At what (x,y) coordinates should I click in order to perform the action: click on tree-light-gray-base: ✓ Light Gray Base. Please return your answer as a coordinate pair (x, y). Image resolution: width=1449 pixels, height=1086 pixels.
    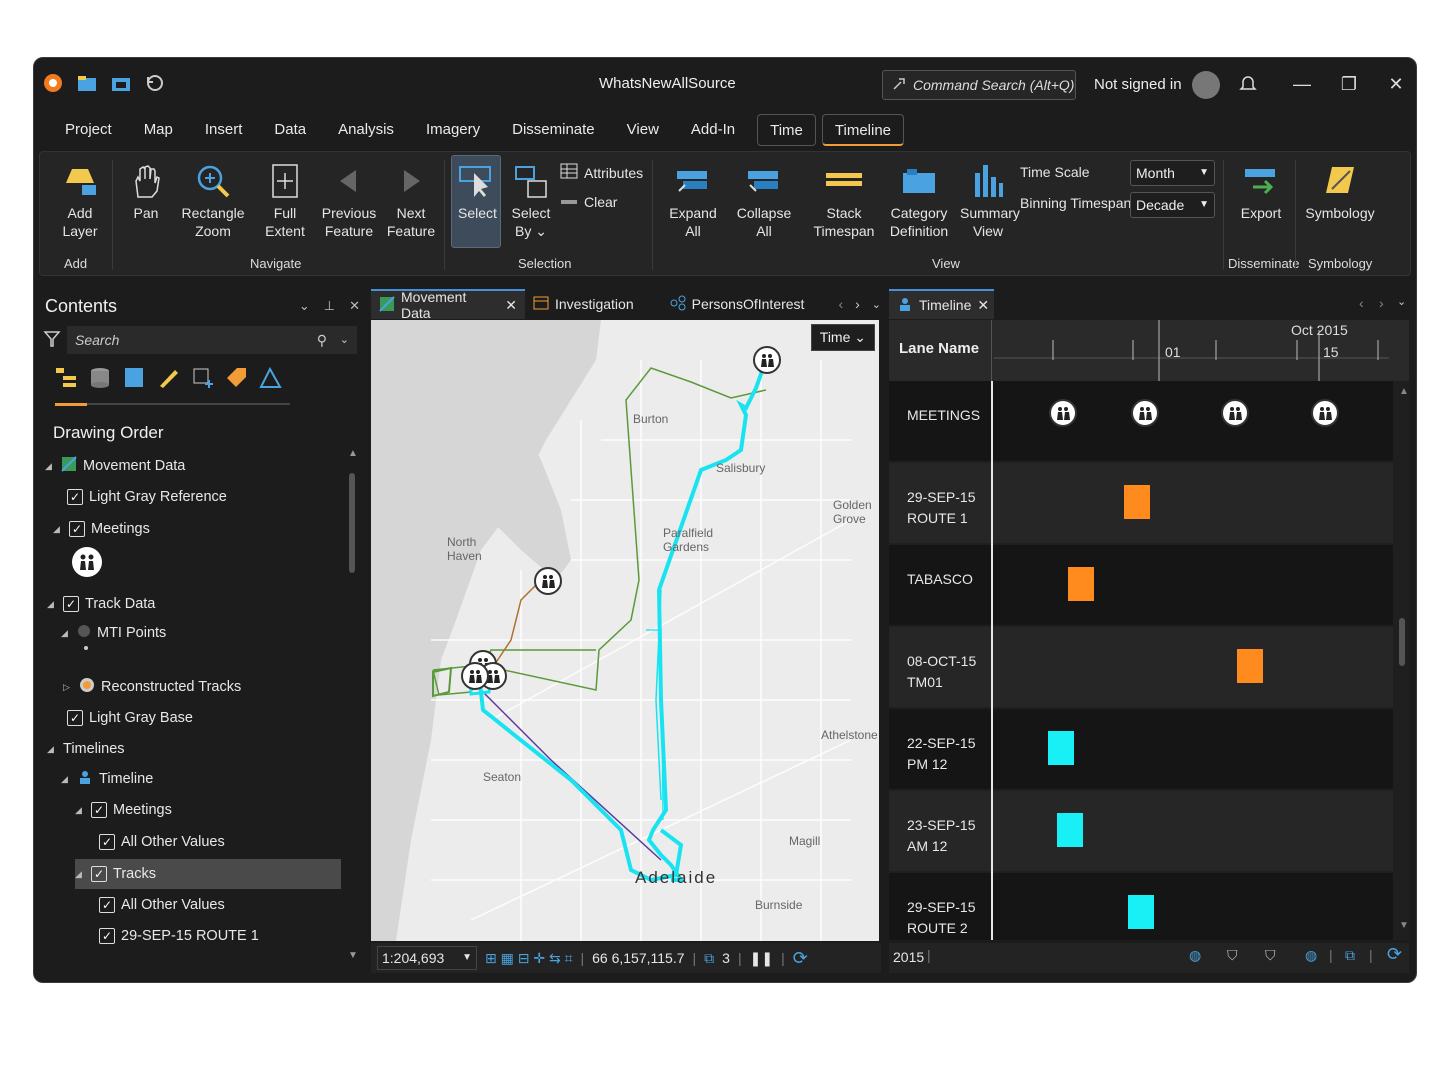
    Looking at the image, I should click on (130, 718).